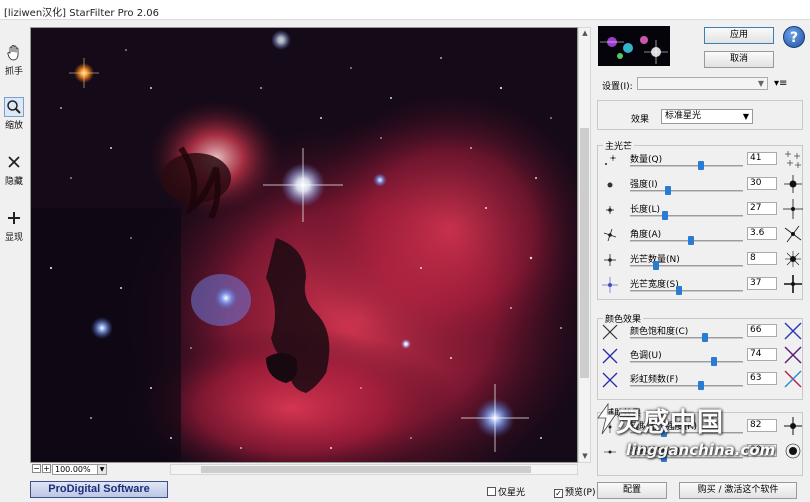 The height and width of the screenshot is (502, 810). What do you see at coordinates (700, 263) in the screenshot?
I see `slider-row-ray-count: 光芒数量(N) 8` at bounding box center [700, 263].